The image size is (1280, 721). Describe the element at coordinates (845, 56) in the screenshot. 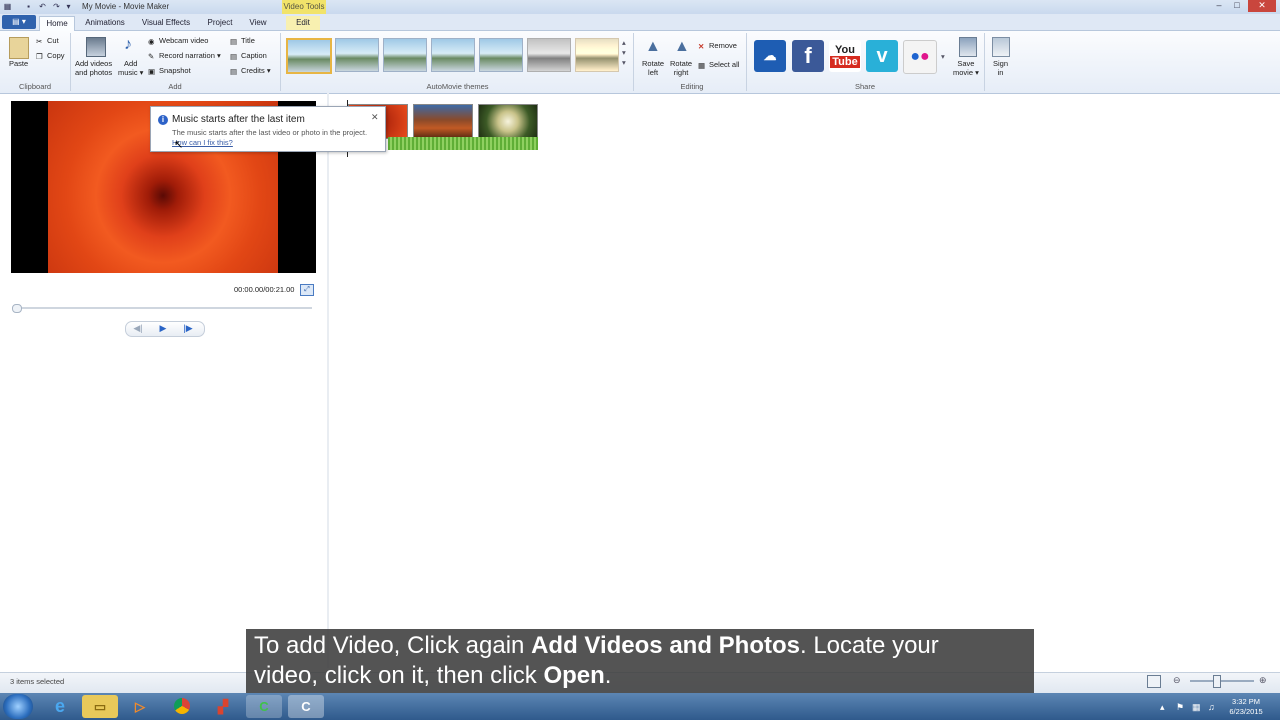

I see `youtube-icon: You Tube` at that location.